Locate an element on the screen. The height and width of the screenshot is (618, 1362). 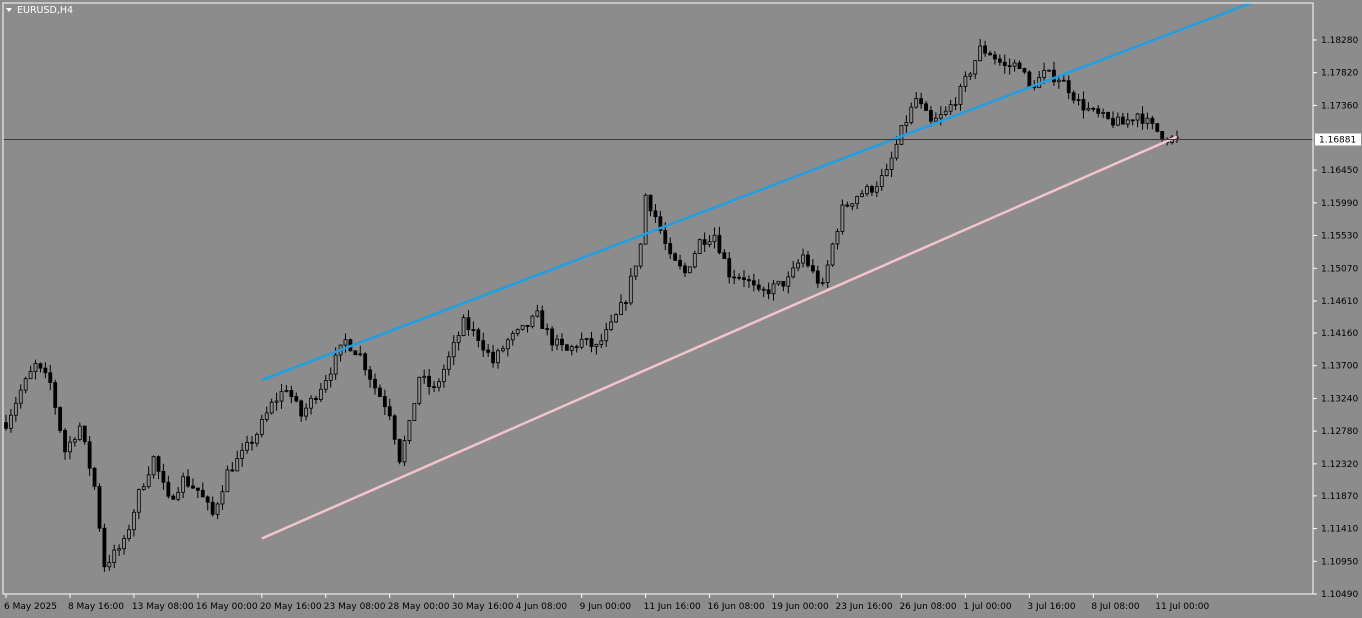
price-tick-label: 1.13700 is located at coordinates (1339, 367).